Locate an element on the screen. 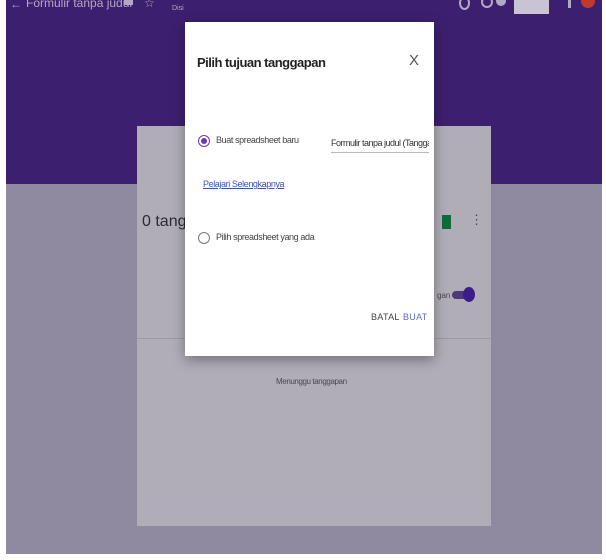 The image size is (606, 560). back-arrow-icon: ← is located at coordinates (16, 5).